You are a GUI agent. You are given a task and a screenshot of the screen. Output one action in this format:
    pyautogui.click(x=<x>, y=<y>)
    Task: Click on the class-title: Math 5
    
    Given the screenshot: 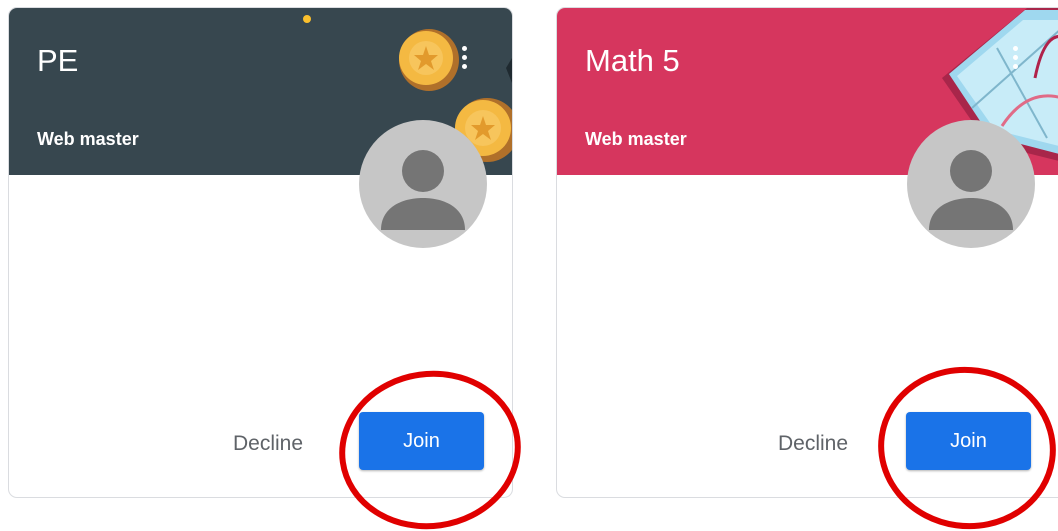 What is the action you would take?
    pyautogui.click(x=632, y=60)
    